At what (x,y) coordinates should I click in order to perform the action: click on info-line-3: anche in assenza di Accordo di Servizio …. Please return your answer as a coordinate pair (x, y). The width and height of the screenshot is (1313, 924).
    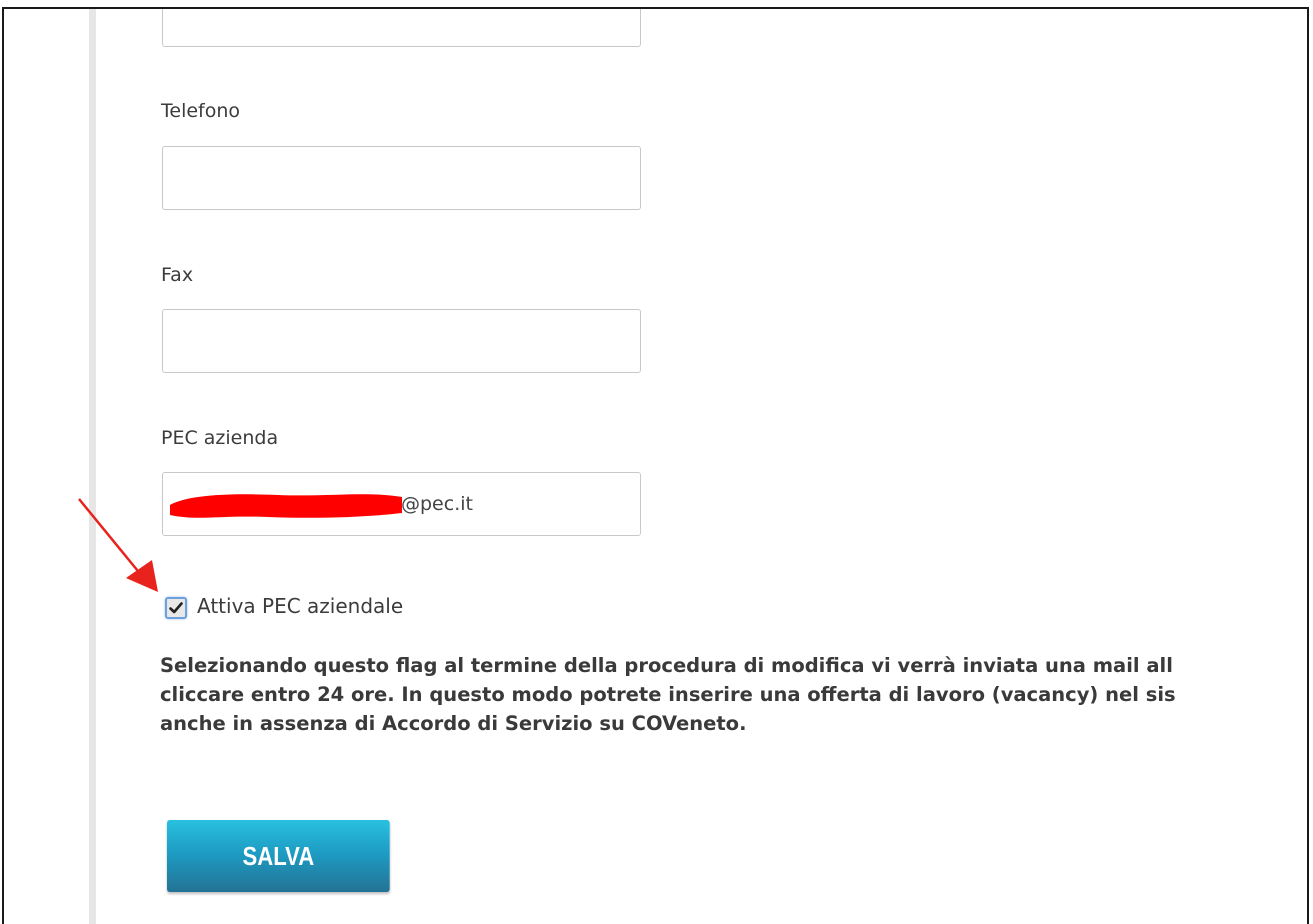
    Looking at the image, I should click on (453, 723).